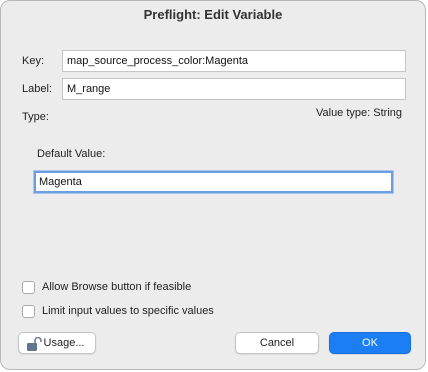 This screenshot has height=372, width=428. What do you see at coordinates (28, 287) in the screenshot?
I see `allow-browse-checkbox` at bounding box center [28, 287].